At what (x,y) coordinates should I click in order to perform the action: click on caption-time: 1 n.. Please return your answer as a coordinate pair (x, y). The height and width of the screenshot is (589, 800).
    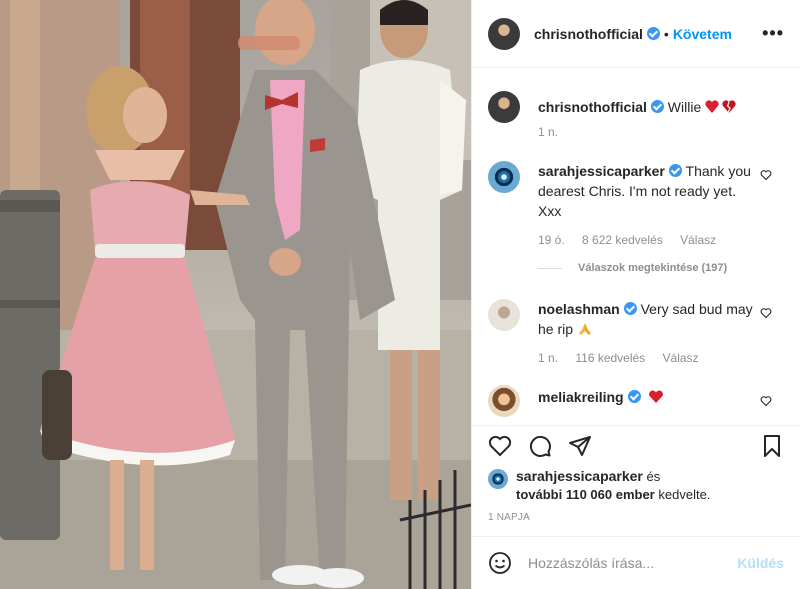
    Looking at the image, I should click on (548, 132).